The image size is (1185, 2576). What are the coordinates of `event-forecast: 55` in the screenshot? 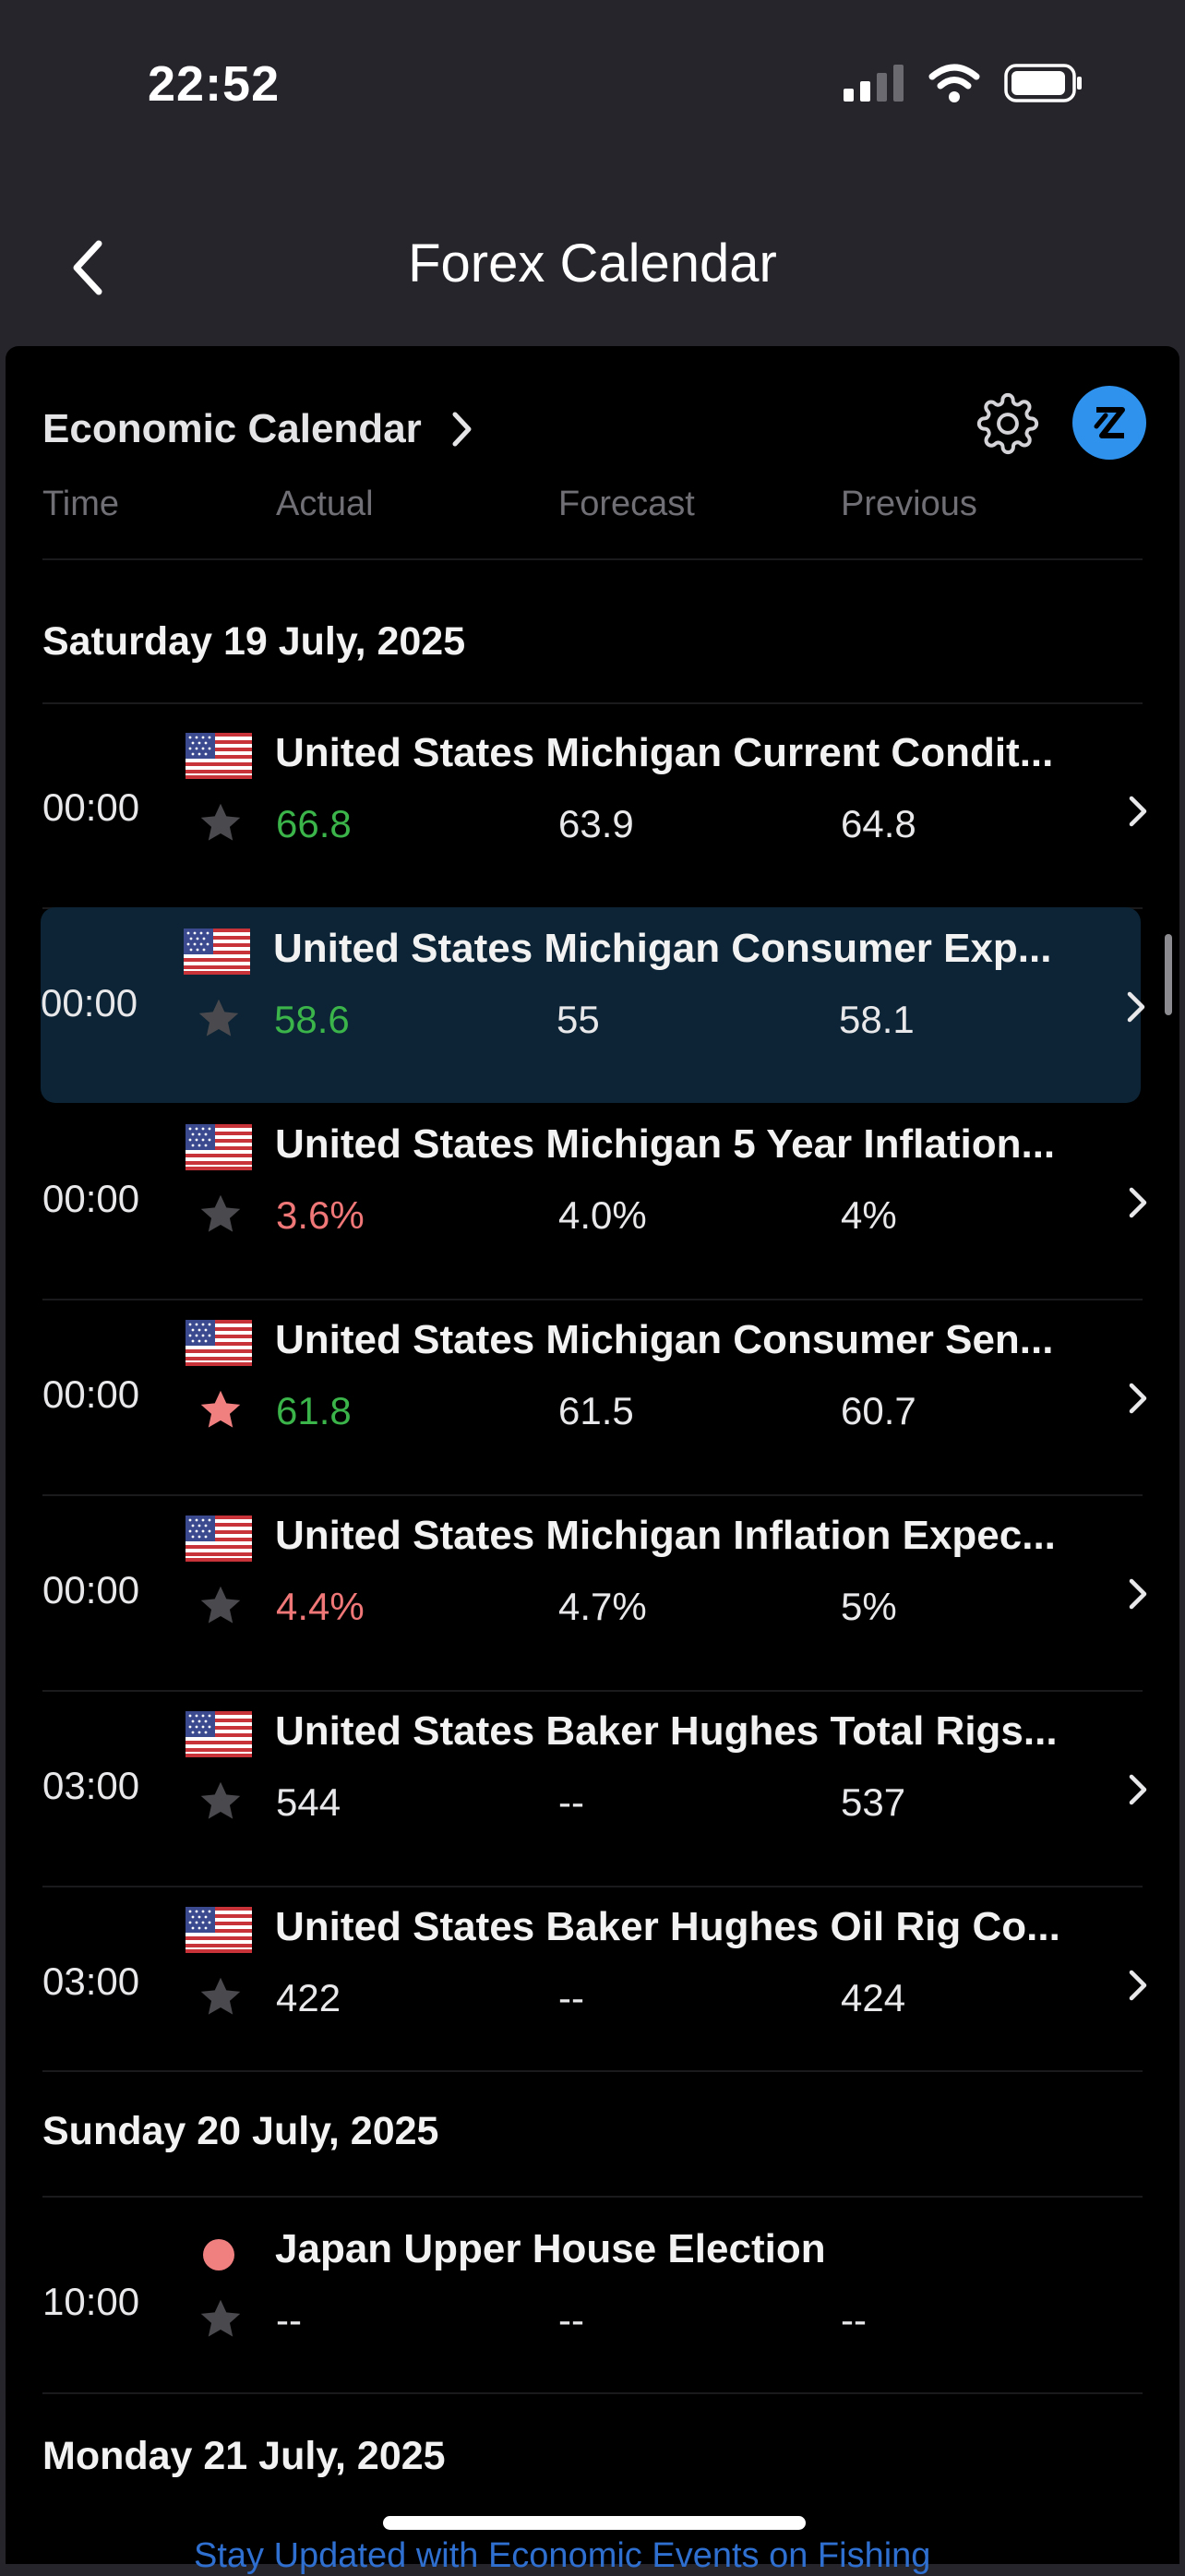 It's located at (578, 1020).